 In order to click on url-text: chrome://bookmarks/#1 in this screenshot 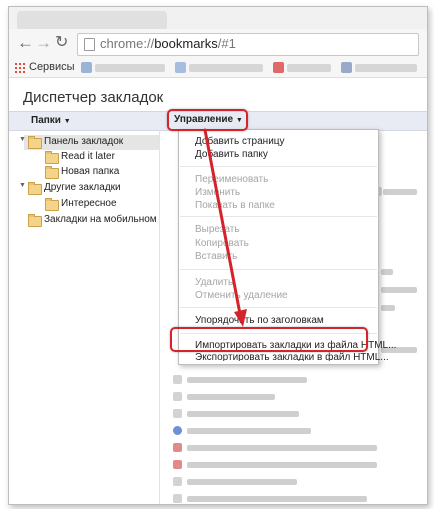, I will do `click(168, 43)`.